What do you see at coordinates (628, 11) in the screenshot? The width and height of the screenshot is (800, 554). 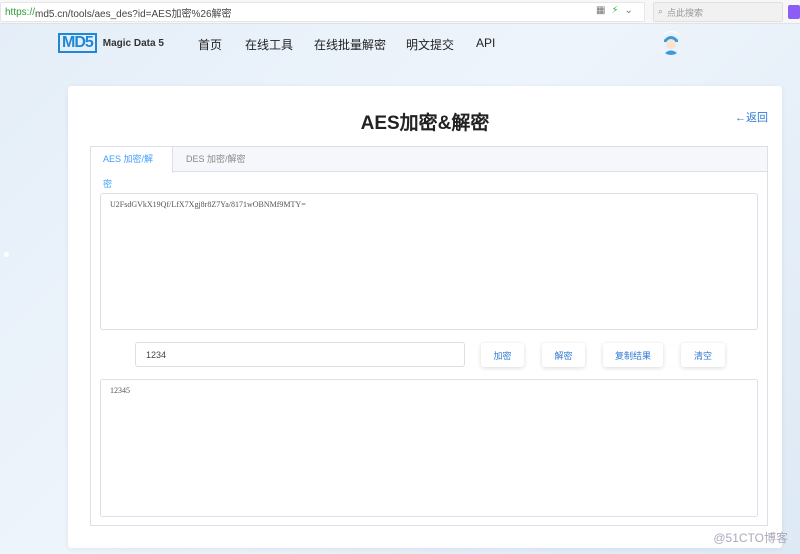 I see `chevron-down-icon: ⌄` at bounding box center [628, 11].